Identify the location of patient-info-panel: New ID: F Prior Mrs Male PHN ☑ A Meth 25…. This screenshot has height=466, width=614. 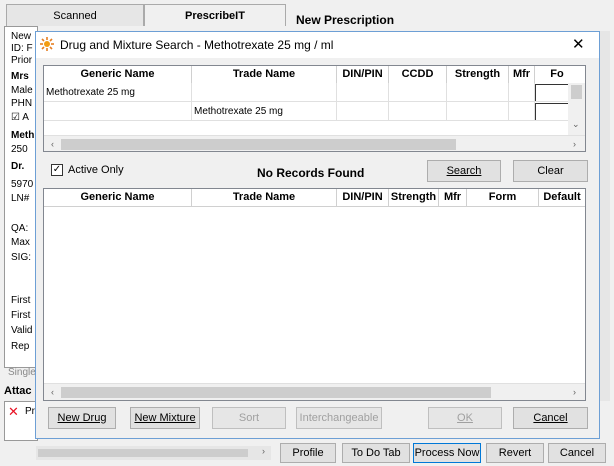
(21, 197).